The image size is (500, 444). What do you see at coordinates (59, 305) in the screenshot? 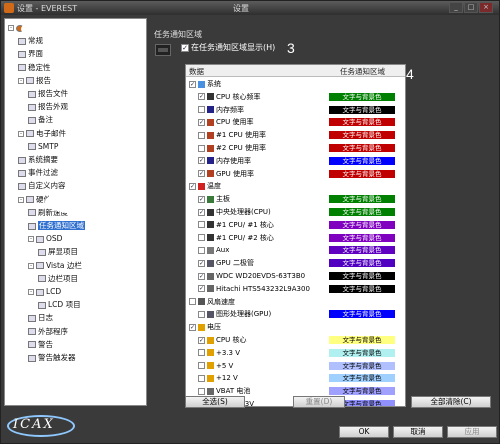
I see `tree-item: LCD 项目` at bounding box center [59, 305].